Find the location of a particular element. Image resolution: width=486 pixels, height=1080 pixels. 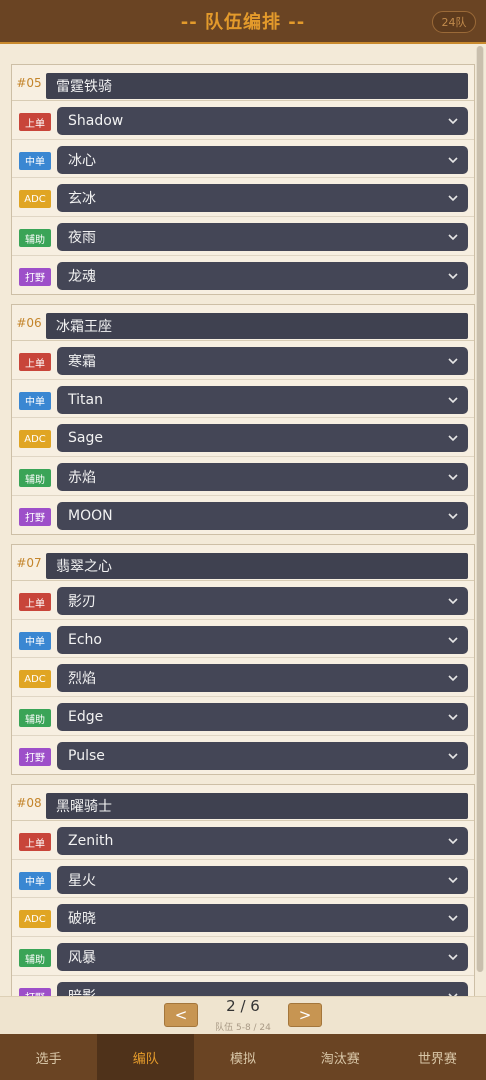

next-page-button: > is located at coordinates (305, 1015).